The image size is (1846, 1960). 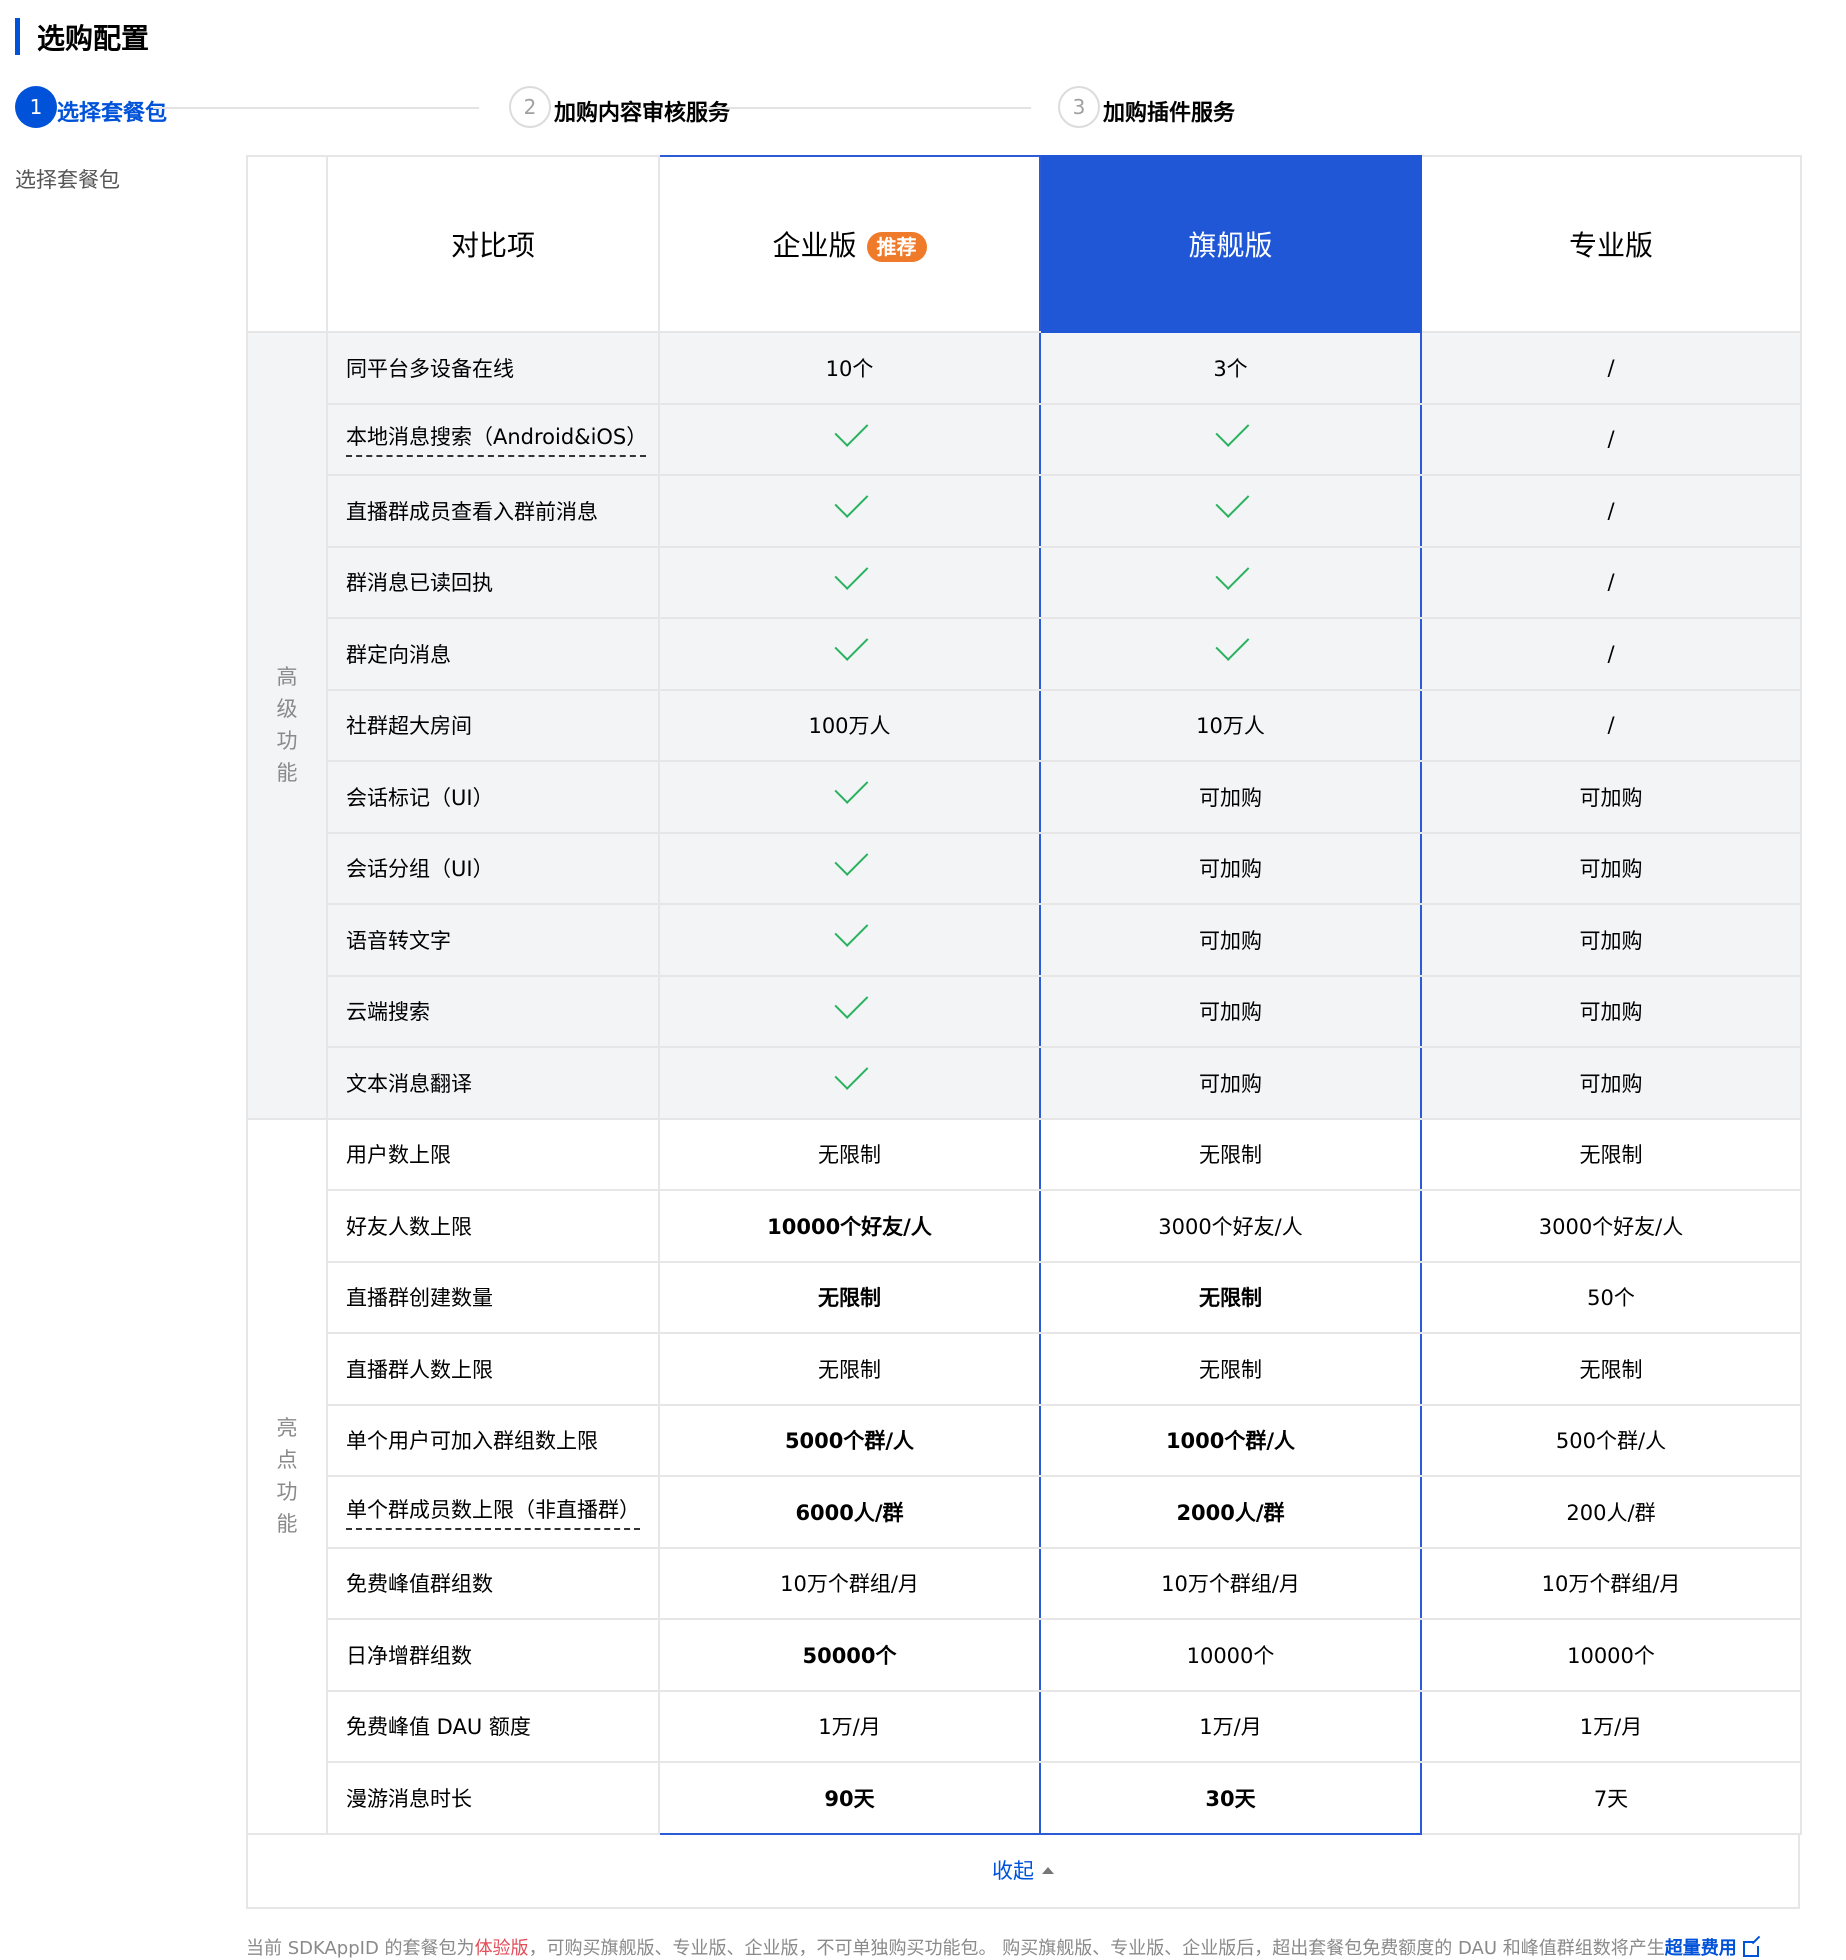 I want to click on feature-name: 好友人数上限, so click(x=493, y=1226).